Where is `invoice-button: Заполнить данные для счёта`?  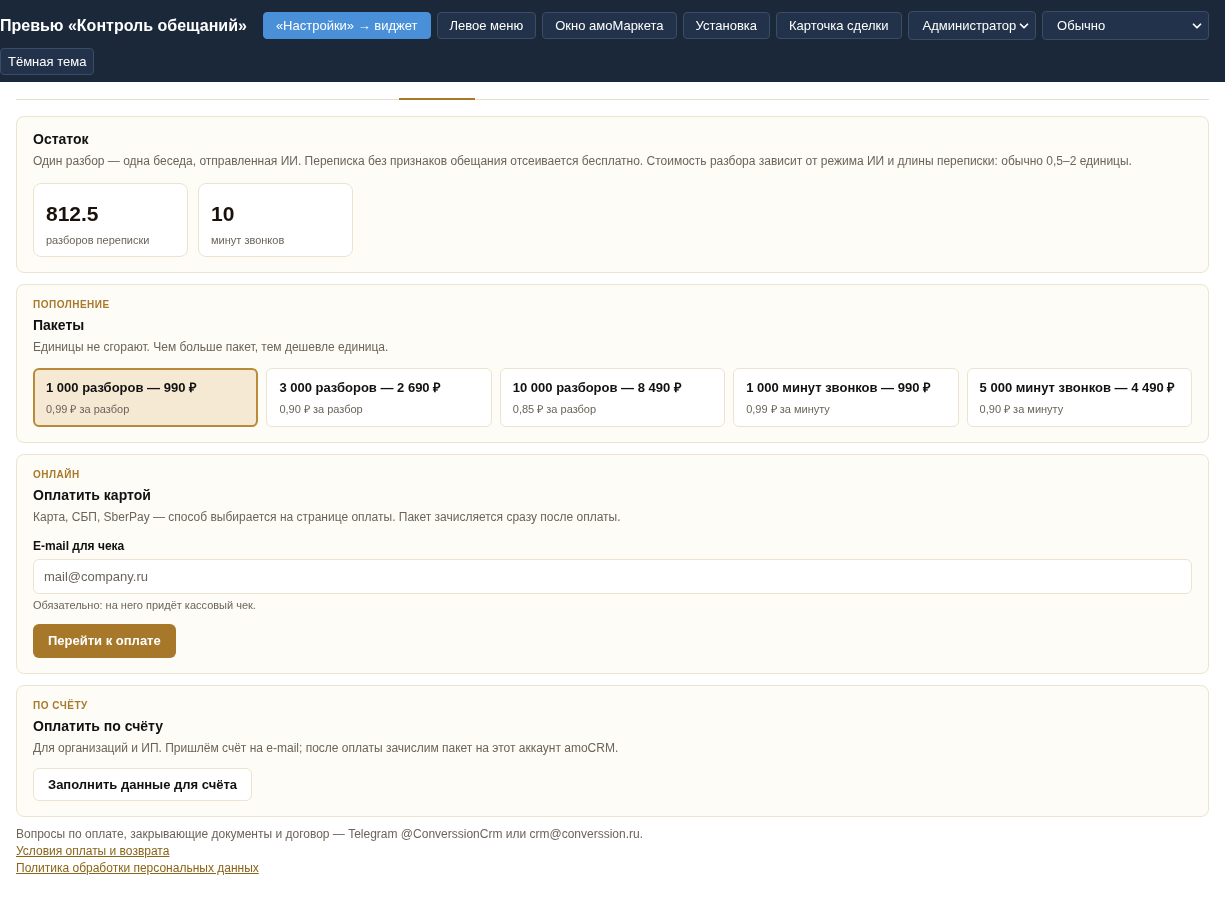 invoice-button: Заполнить данные для счёта is located at coordinates (143, 784).